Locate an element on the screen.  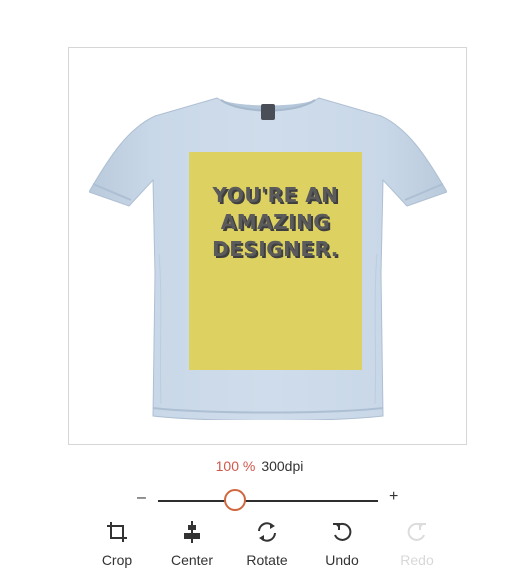
design-text-line-2: AMAZING is located at coordinates (275, 222).